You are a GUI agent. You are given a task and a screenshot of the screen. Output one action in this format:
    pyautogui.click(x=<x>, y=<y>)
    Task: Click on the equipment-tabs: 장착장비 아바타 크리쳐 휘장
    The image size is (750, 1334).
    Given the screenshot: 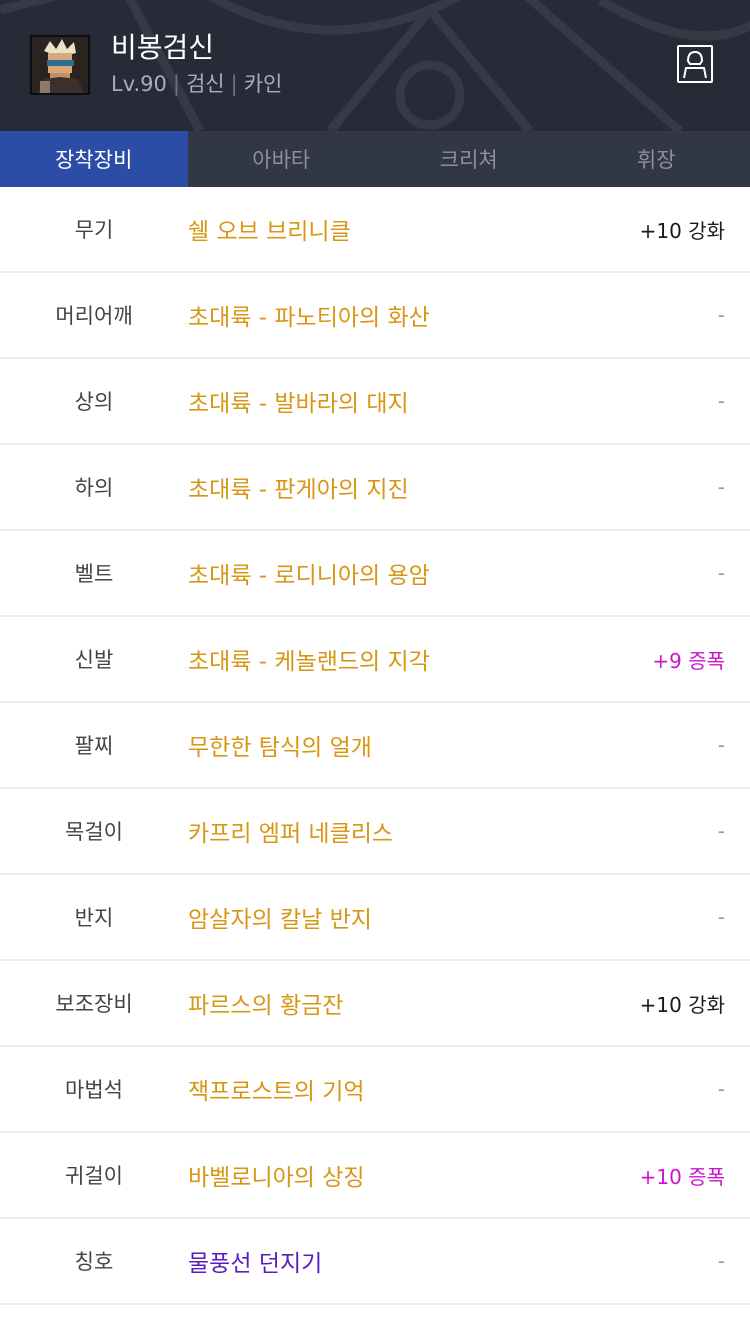 What is the action you would take?
    pyautogui.click(x=375, y=159)
    